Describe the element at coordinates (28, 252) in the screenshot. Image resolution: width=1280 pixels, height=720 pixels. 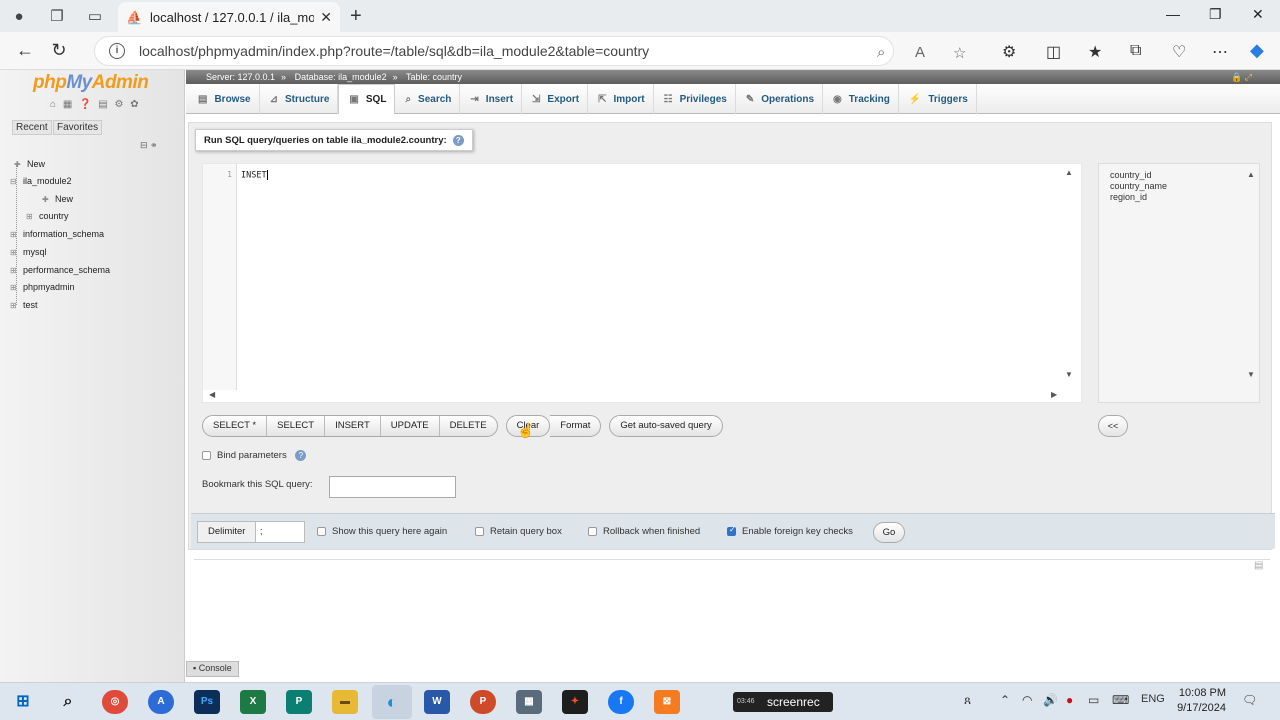
I see `tree-item-mysql: ⊞ mysql` at that location.